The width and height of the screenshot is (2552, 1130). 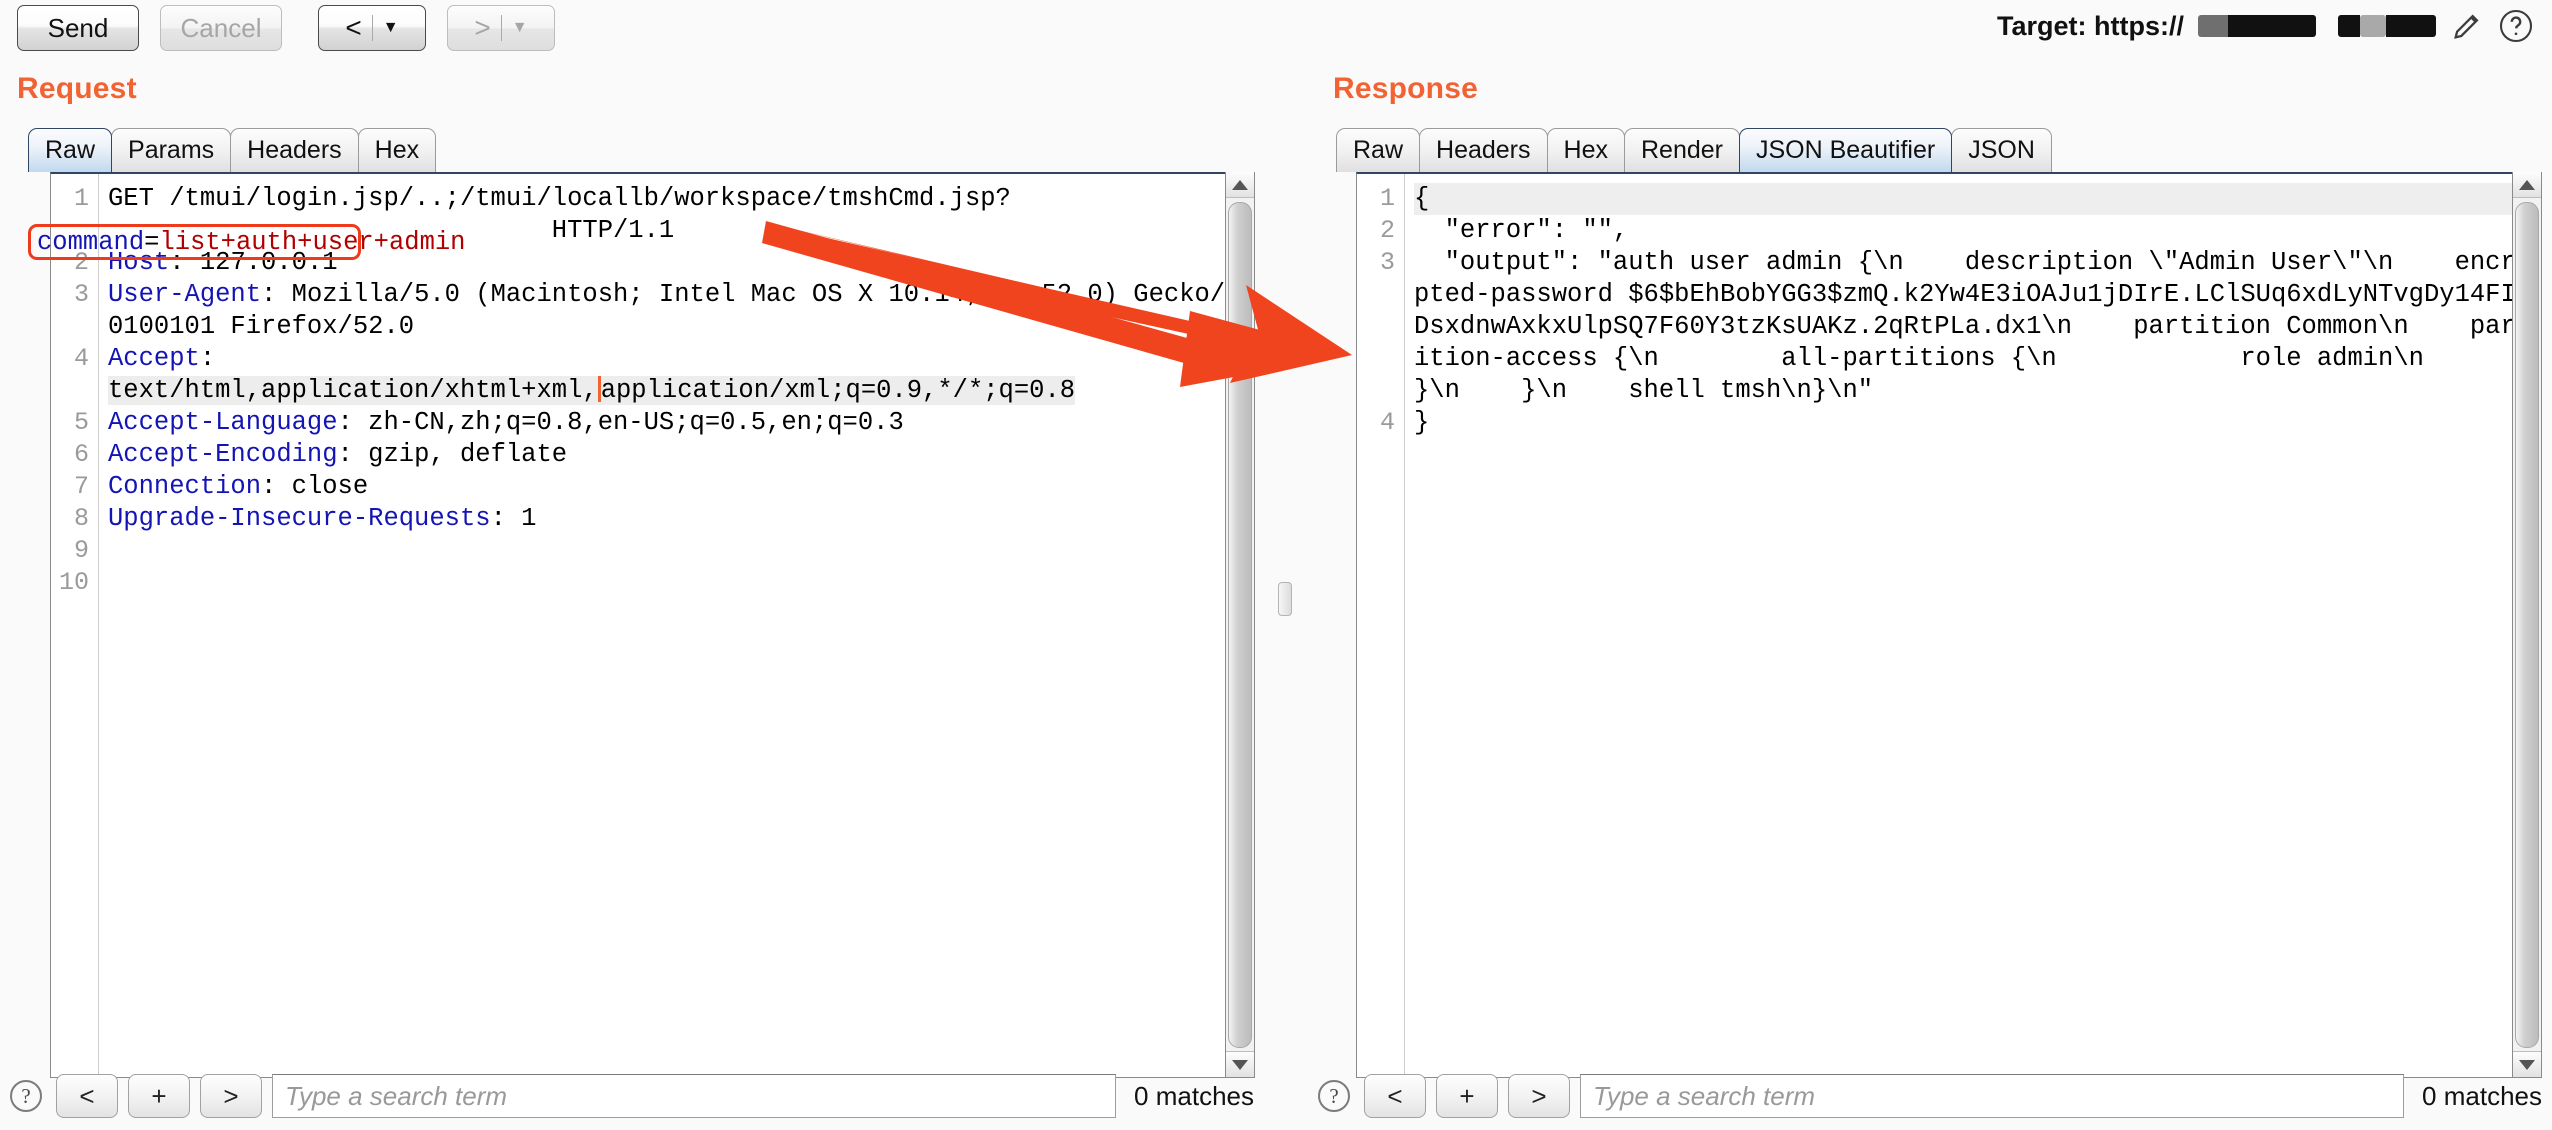 I want to click on tab-request-raw: Raw, so click(x=70, y=150).